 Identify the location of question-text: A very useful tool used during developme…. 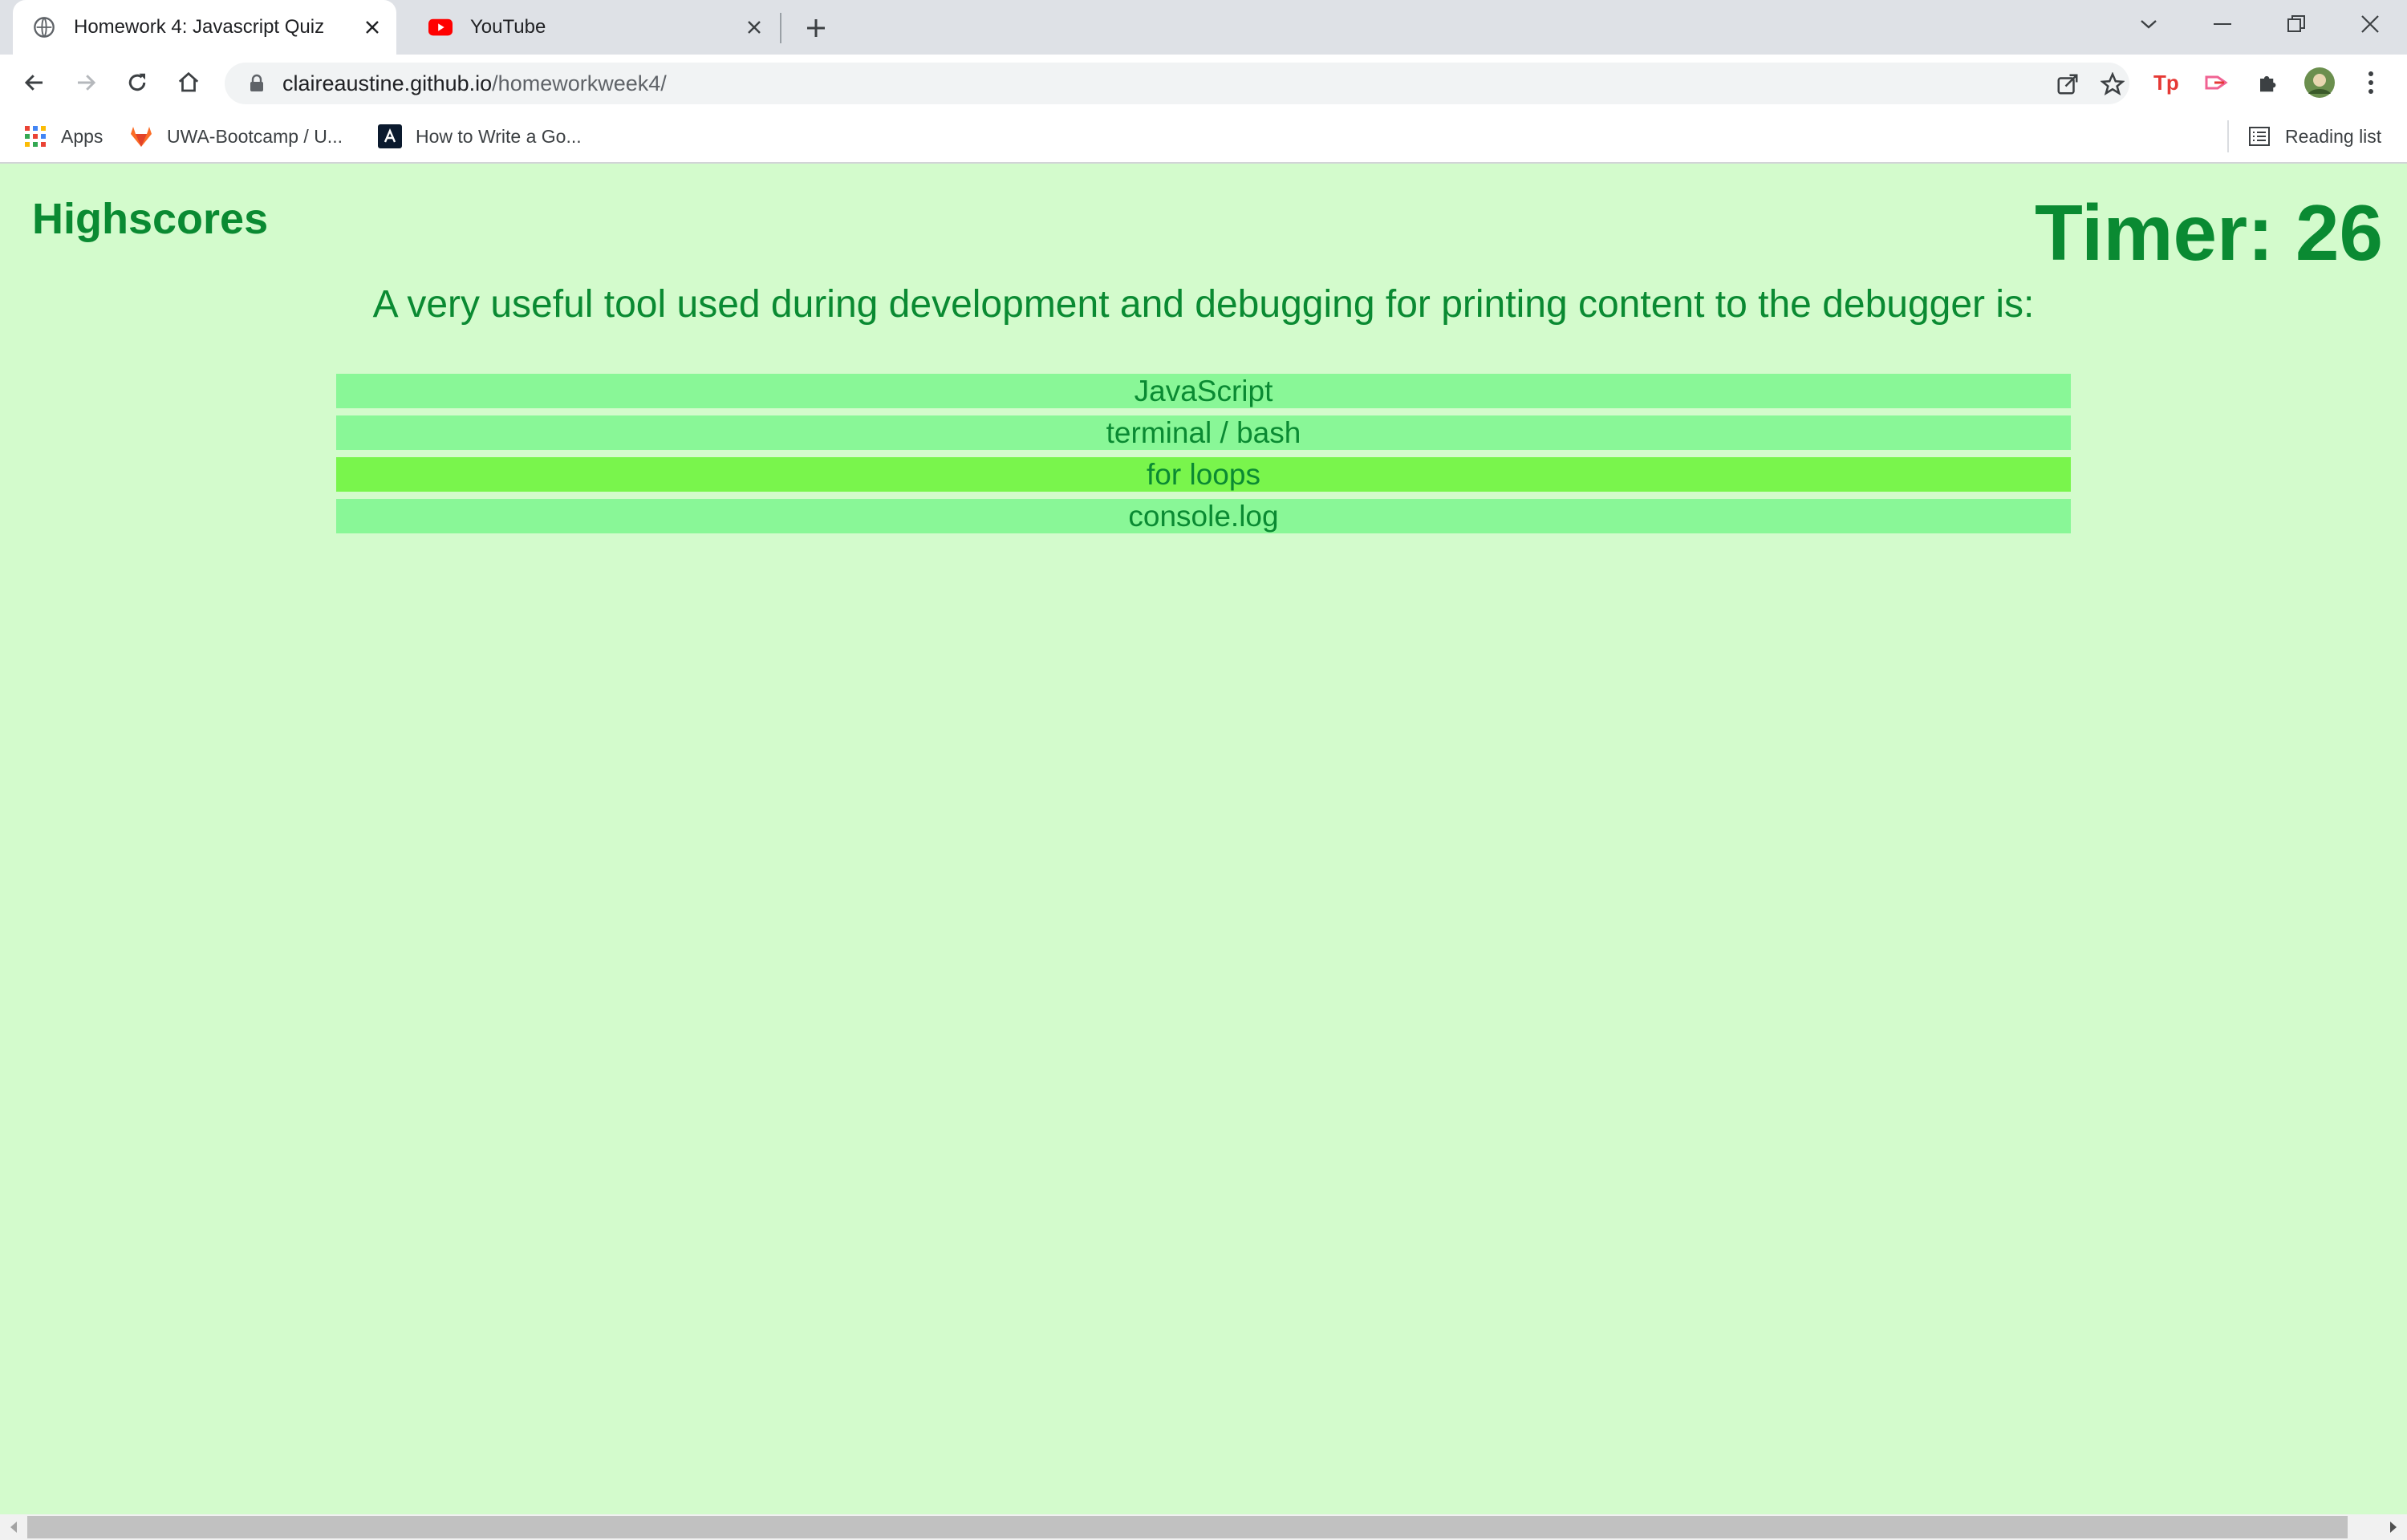
(1203, 304).